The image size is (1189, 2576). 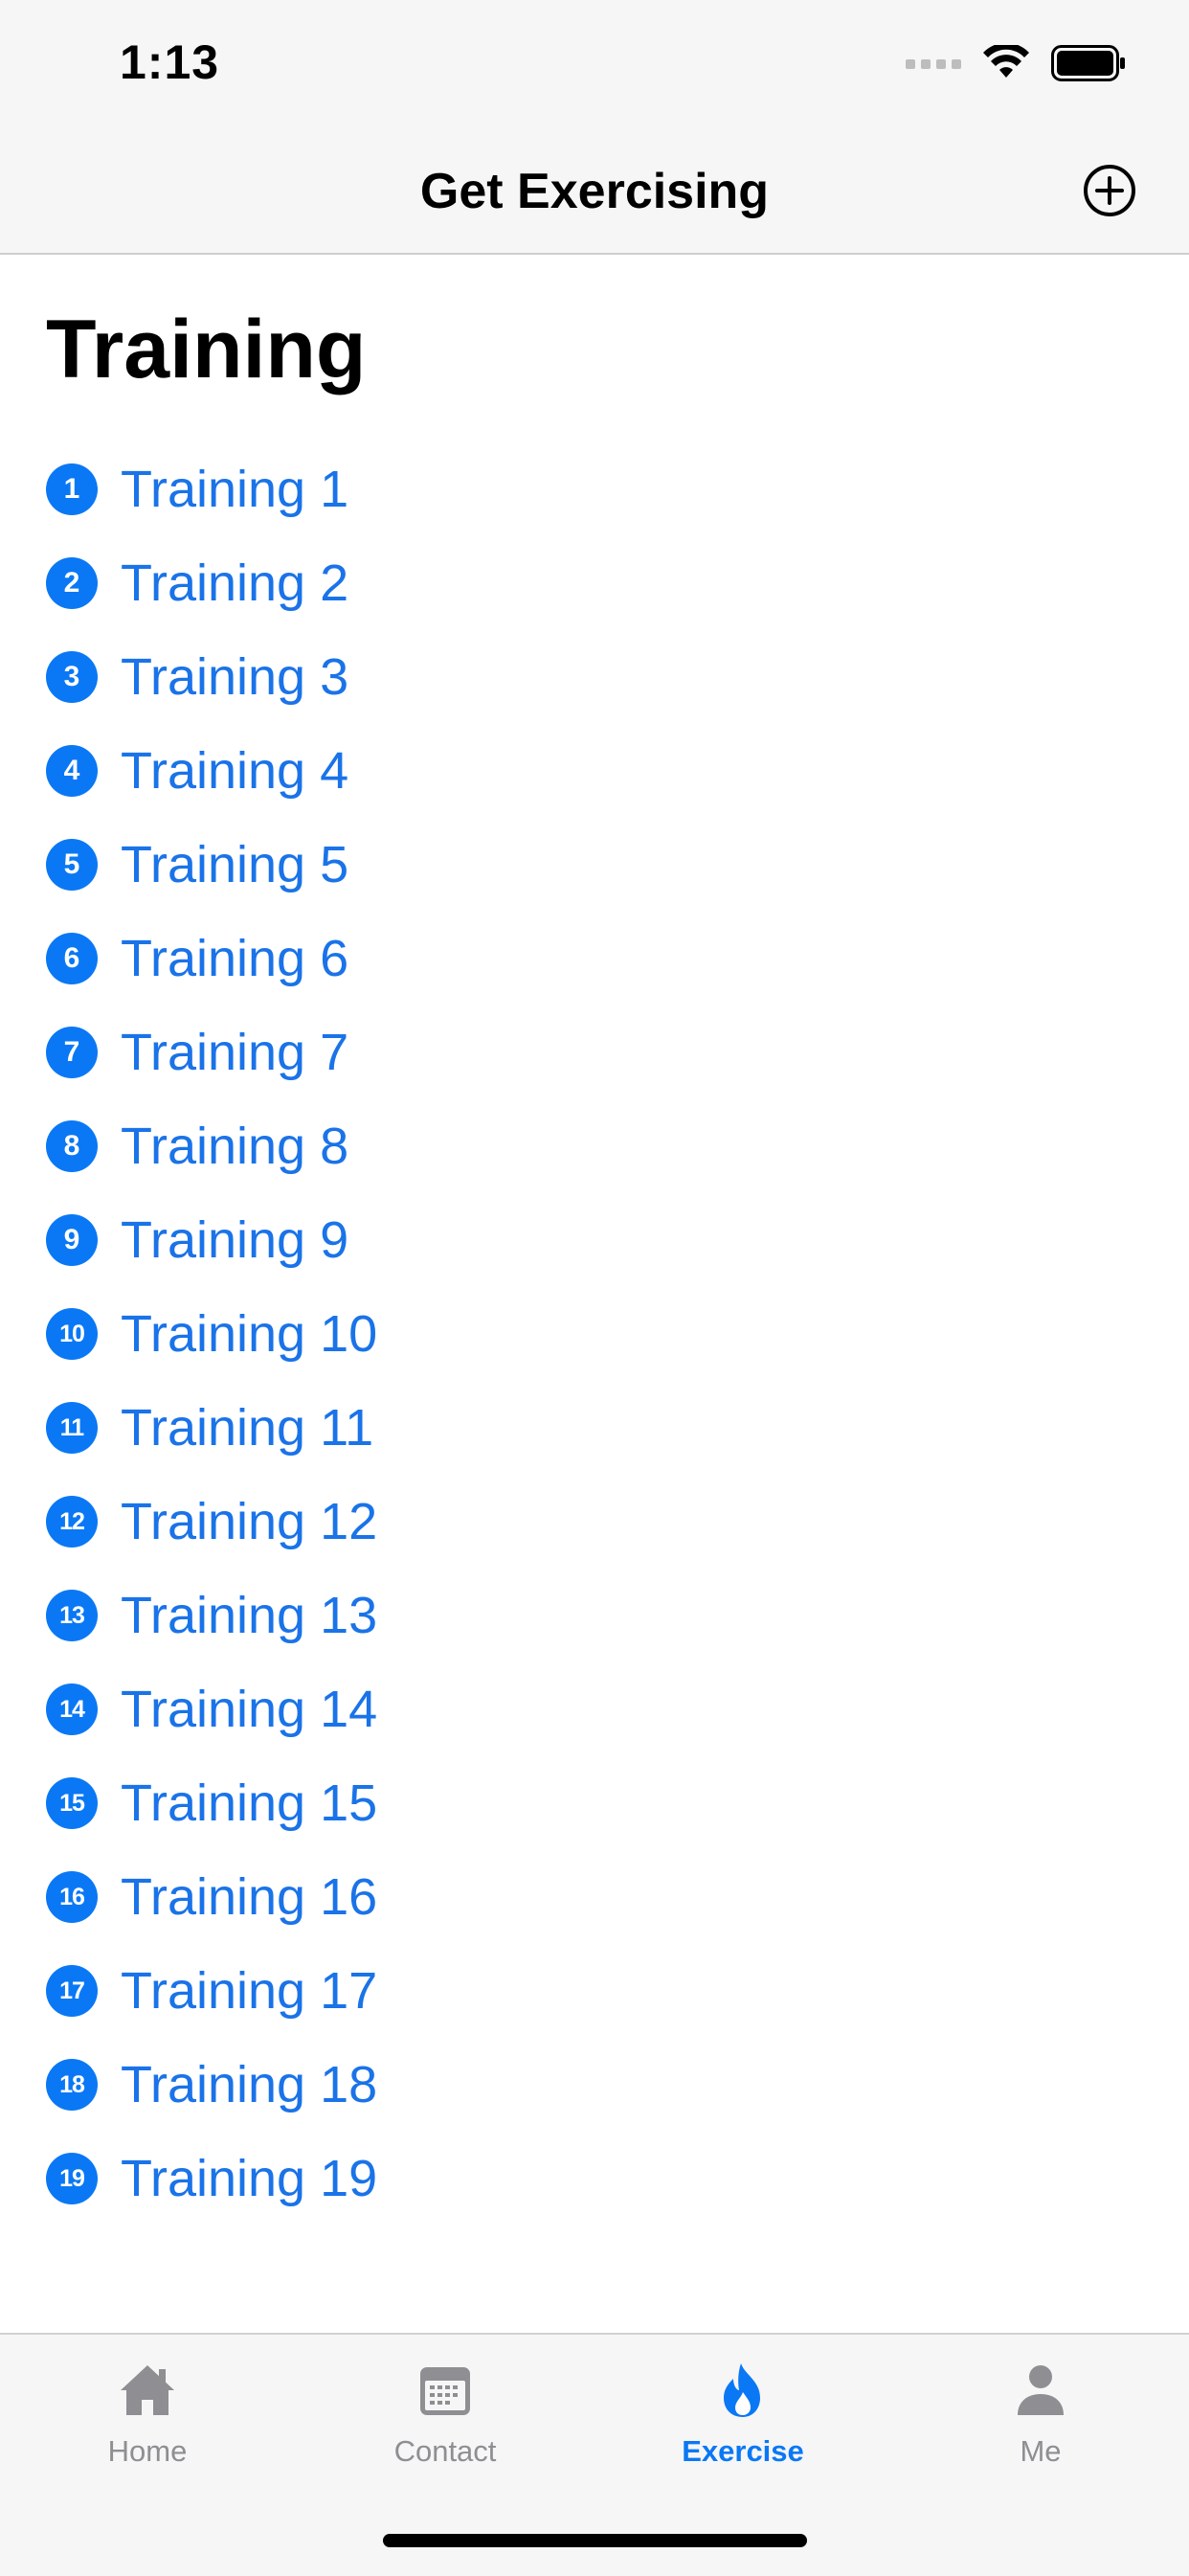 I want to click on calendar-icon, so click(x=445, y=2391).